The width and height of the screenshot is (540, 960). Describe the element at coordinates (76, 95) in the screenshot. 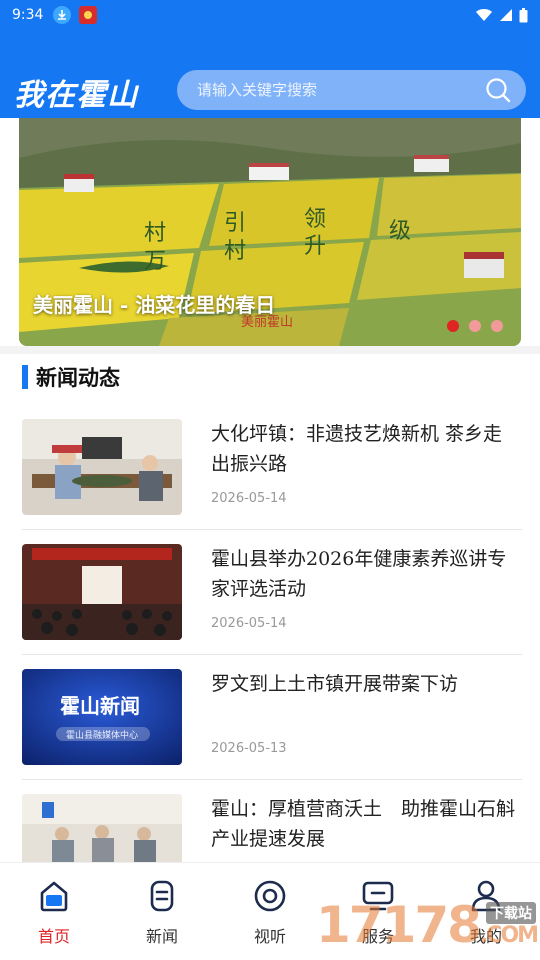

I see `brand-logo: 我在霍山` at that location.